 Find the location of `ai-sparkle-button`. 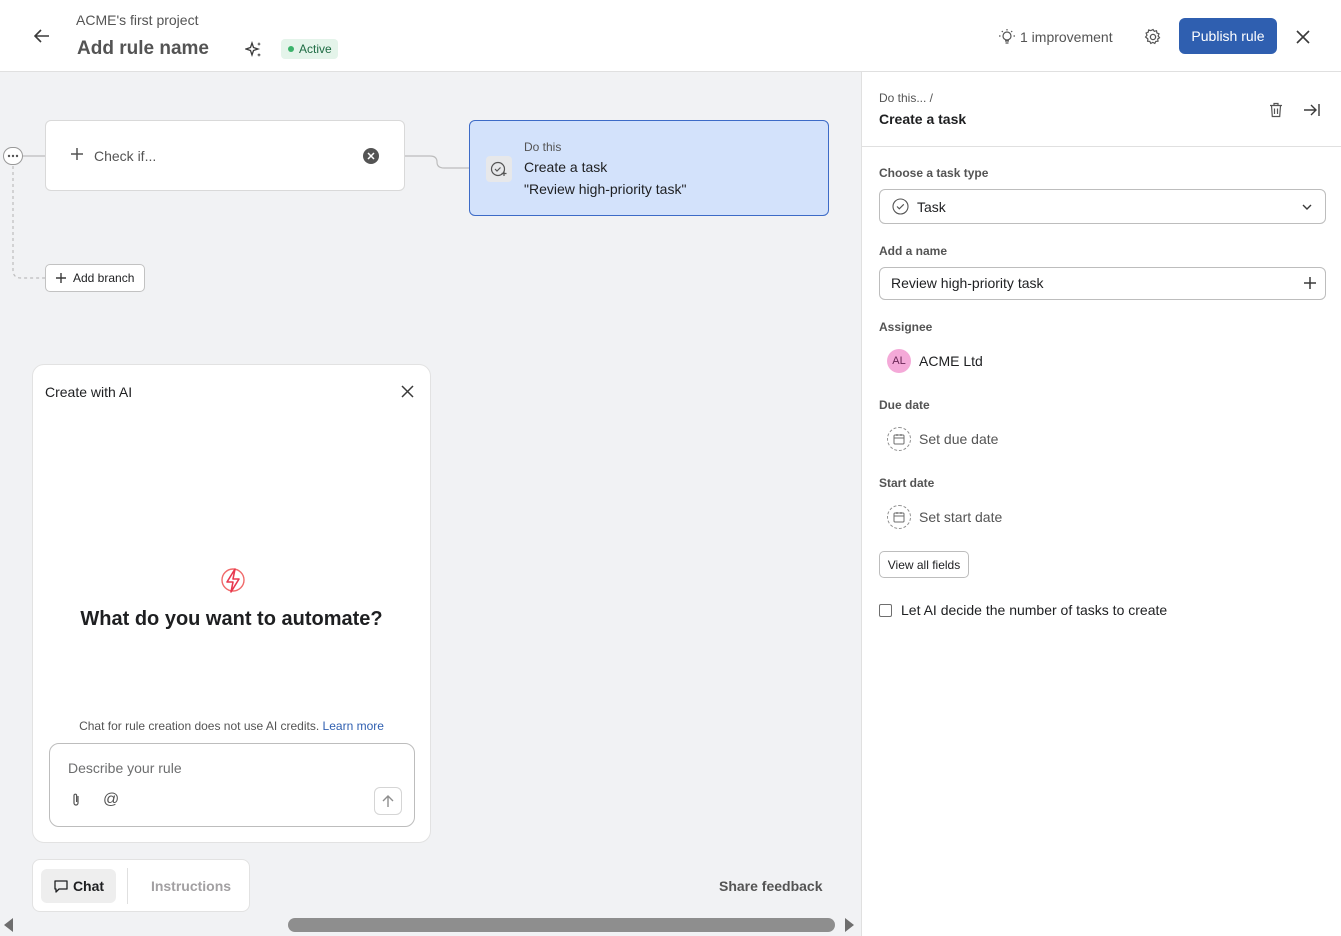

ai-sparkle-button is located at coordinates (254, 50).